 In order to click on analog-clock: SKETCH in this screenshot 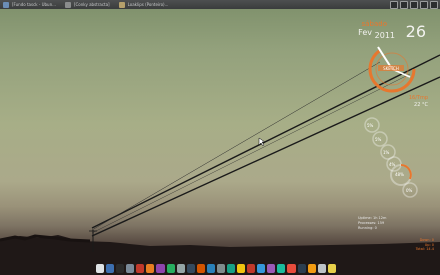, I will do `click(392, 69)`.